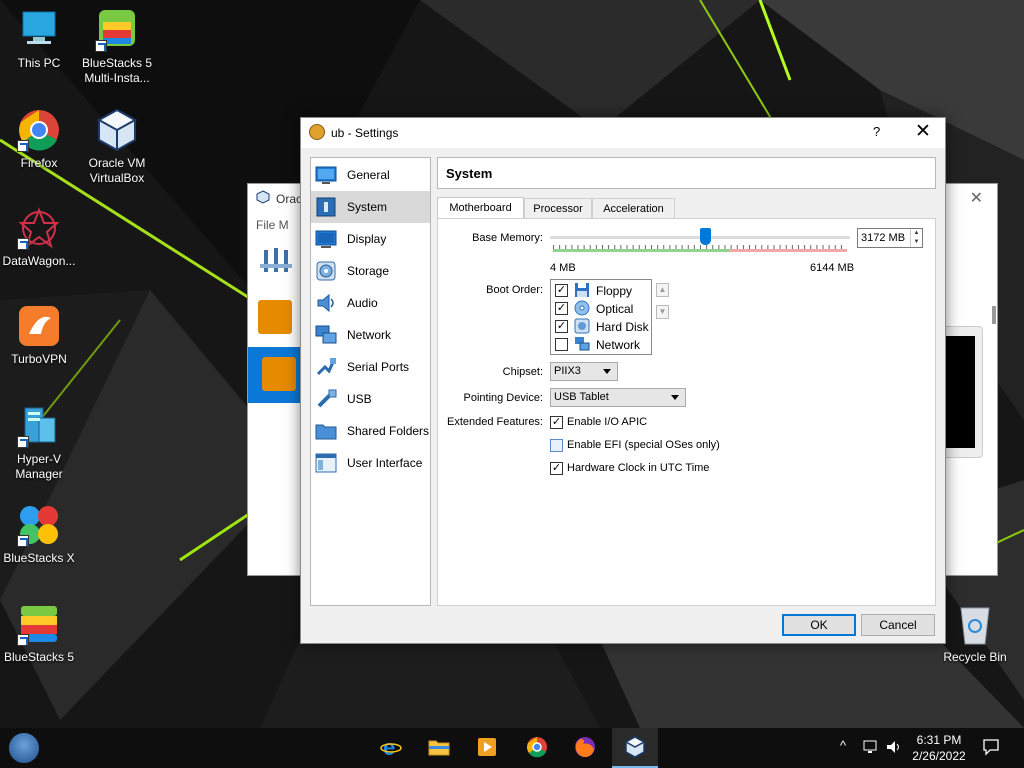 The image size is (1024, 768). Describe the element at coordinates (39, 326) in the screenshot. I see `turbovpn-icon` at that location.